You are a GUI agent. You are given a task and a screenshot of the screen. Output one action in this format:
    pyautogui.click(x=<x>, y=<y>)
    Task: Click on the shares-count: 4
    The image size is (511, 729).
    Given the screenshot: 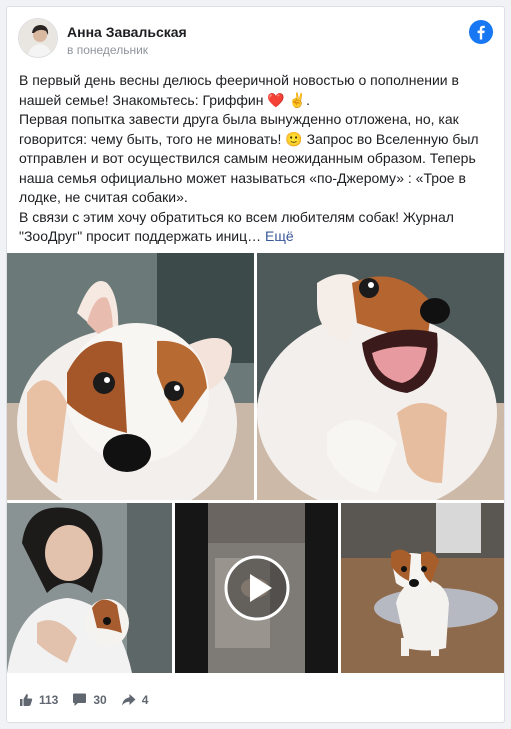 What is the action you would take?
    pyautogui.click(x=135, y=700)
    